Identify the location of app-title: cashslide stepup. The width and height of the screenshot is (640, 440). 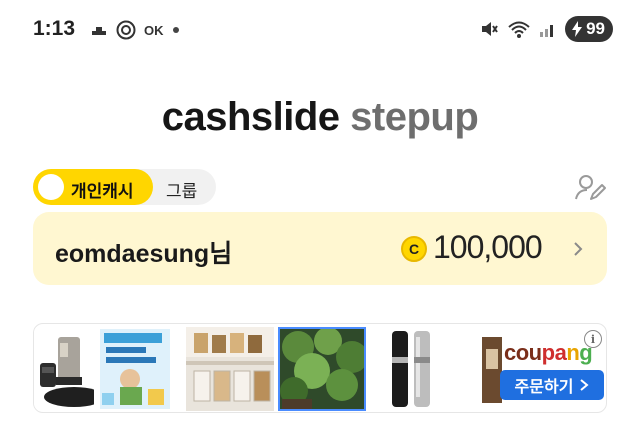
(320, 117).